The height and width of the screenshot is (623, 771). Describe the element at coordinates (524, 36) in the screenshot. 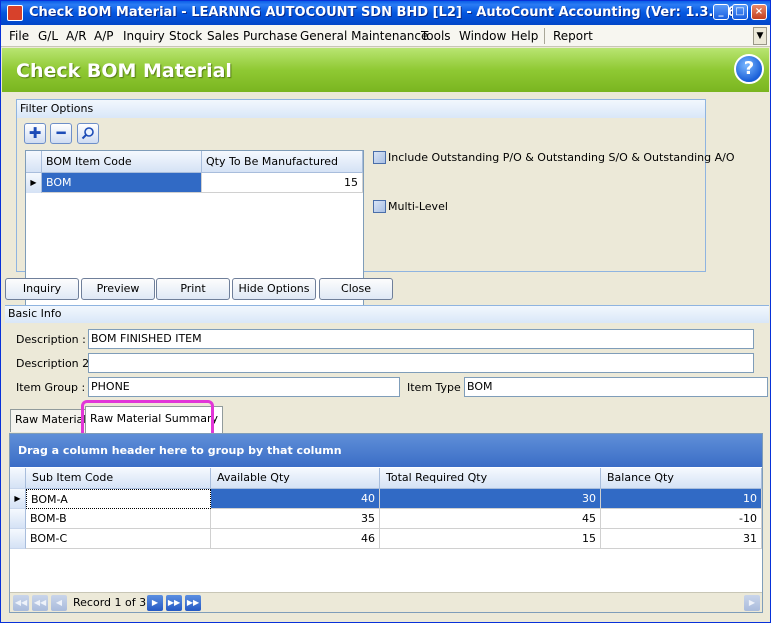

I see `menu-help: Help` at that location.